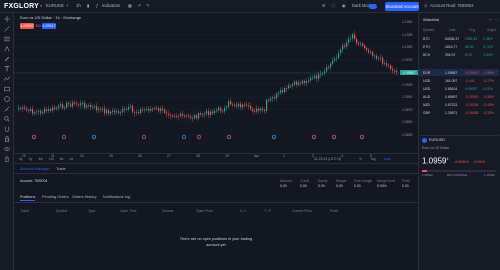 The height and width of the screenshot is (270, 500). I want to click on col-open-price: Open Price, so click(204, 211).